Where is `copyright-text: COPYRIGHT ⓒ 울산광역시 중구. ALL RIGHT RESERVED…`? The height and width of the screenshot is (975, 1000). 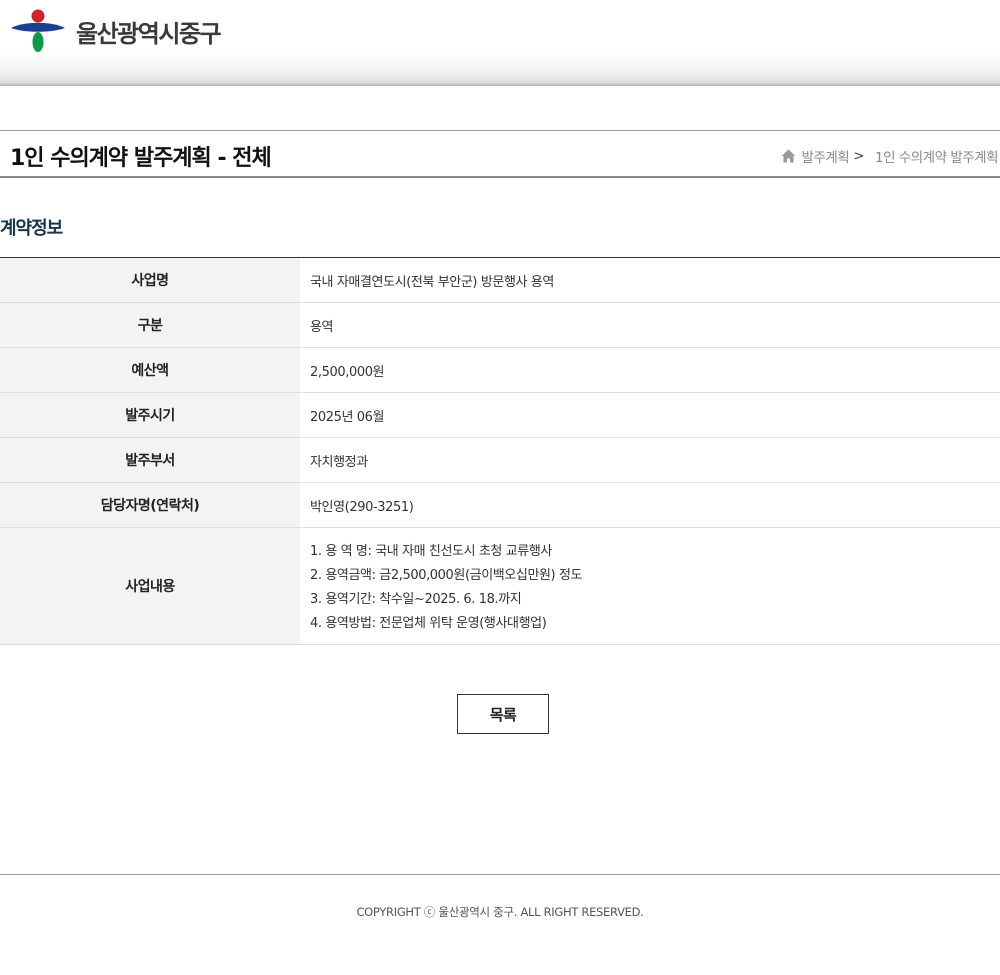 copyright-text: COPYRIGHT ⓒ 울산광역시 중구. ALL RIGHT RESERVED… is located at coordinates (500, 912).